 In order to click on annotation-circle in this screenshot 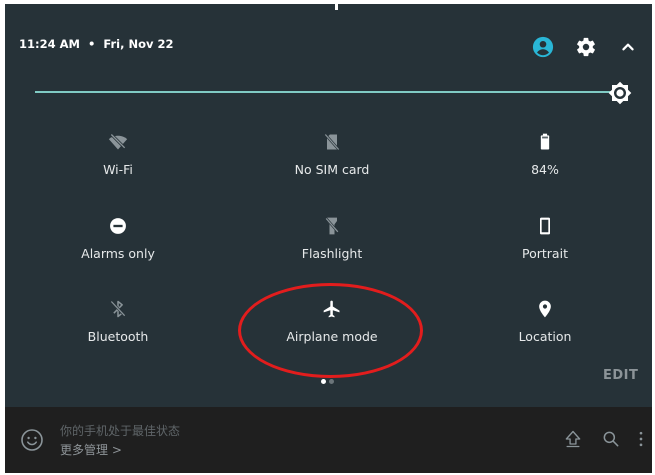, I will do `click(330, 330)`.